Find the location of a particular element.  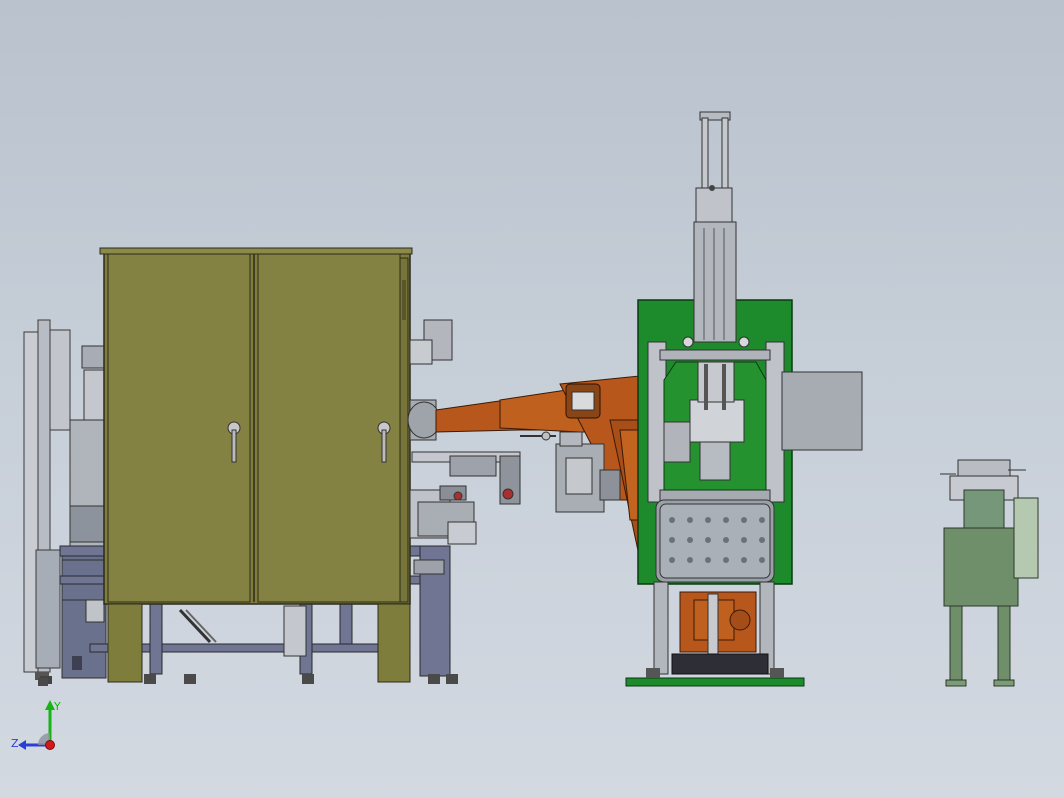

triad-y-label: Y is located at coordinates (57, 706).